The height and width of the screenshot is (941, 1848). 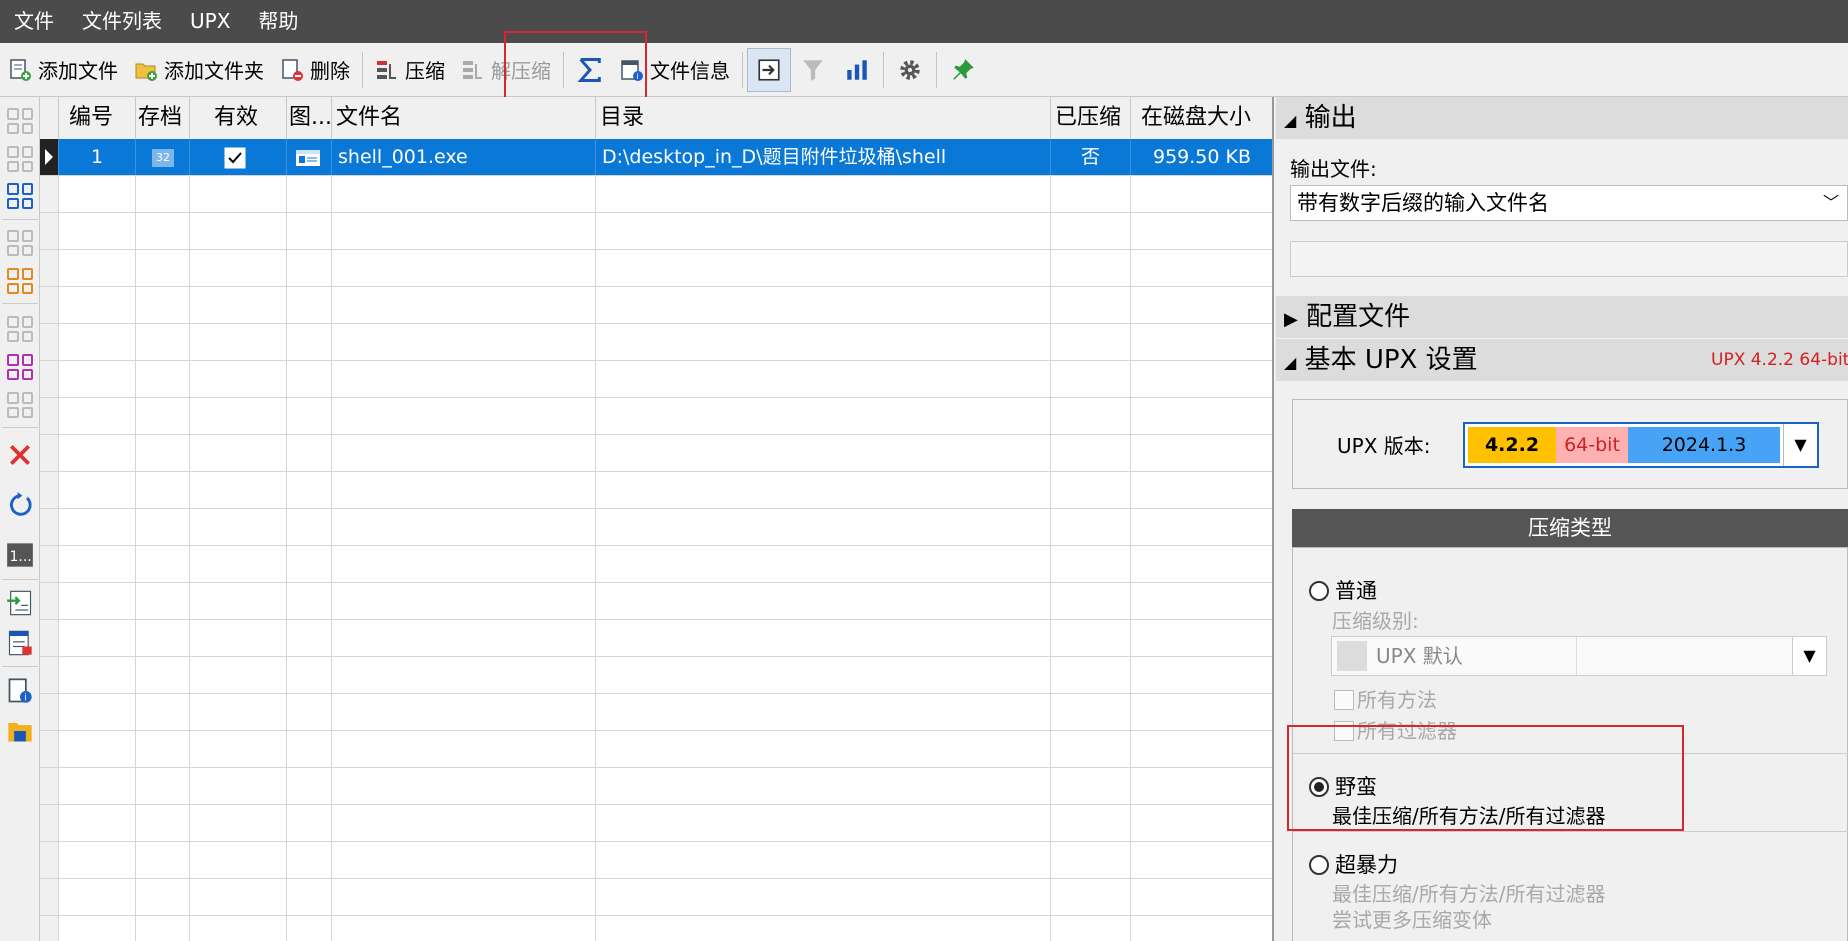 What do you see at coordinates (1569, 259) in the screenshot?
I see `output-path-field` at bounding box center [1569, 259].